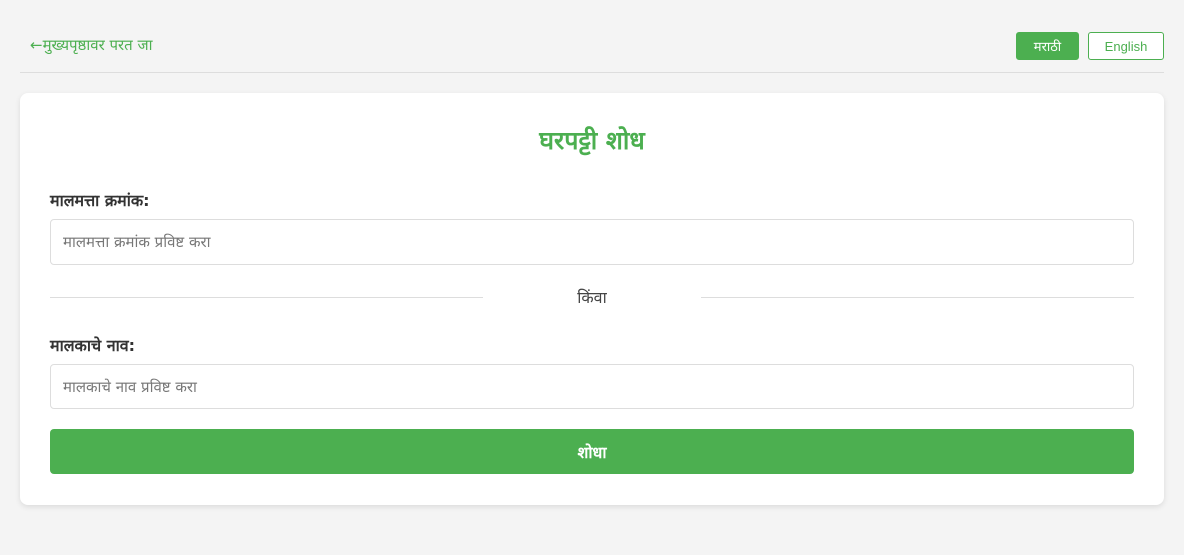  I want to click on language-switcher: मराठी English, so click(1090, 46).